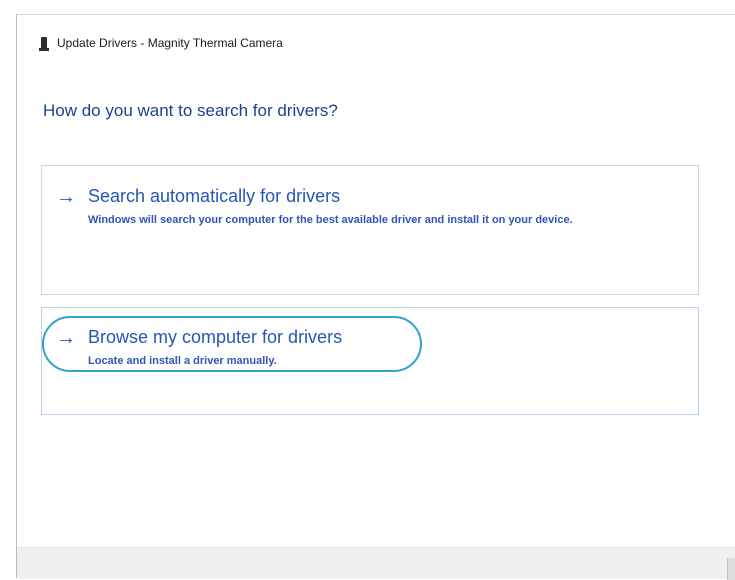  What do you see at coordinates (44, 44) in the screenshot?
I see `device-icon` at bounding box center [44, 44].